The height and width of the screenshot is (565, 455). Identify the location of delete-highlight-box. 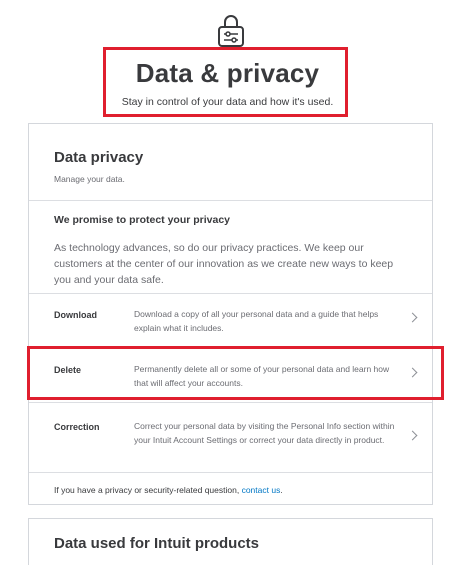
(235, 373).